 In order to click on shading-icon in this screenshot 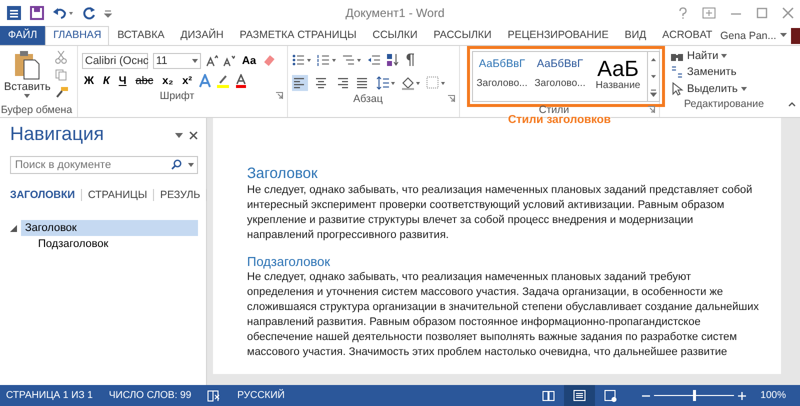, I will do `click(411, 83)`.